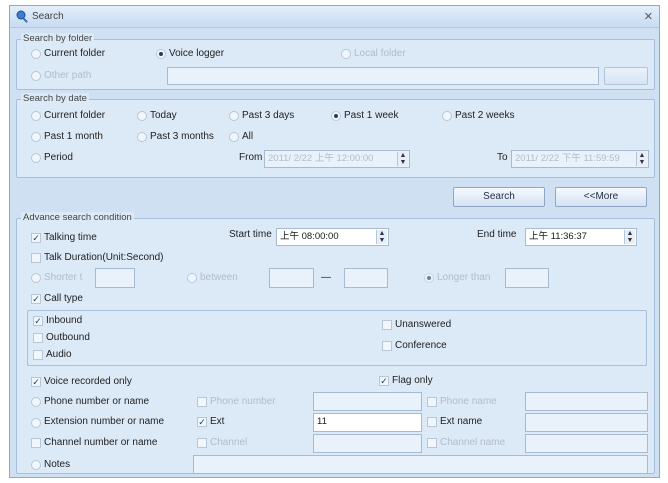  I want to click on phone-name-label: Phone name, so click(468, 401).